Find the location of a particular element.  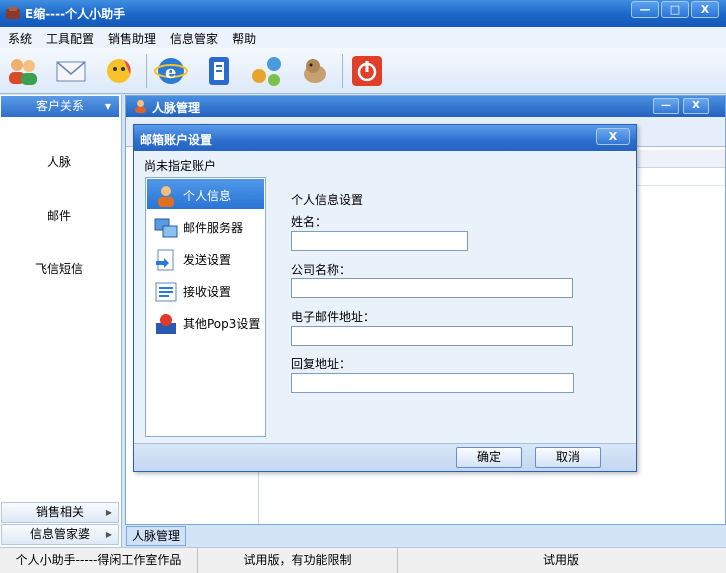

status-edition: 试用版 is located at coordinates (560, 560).